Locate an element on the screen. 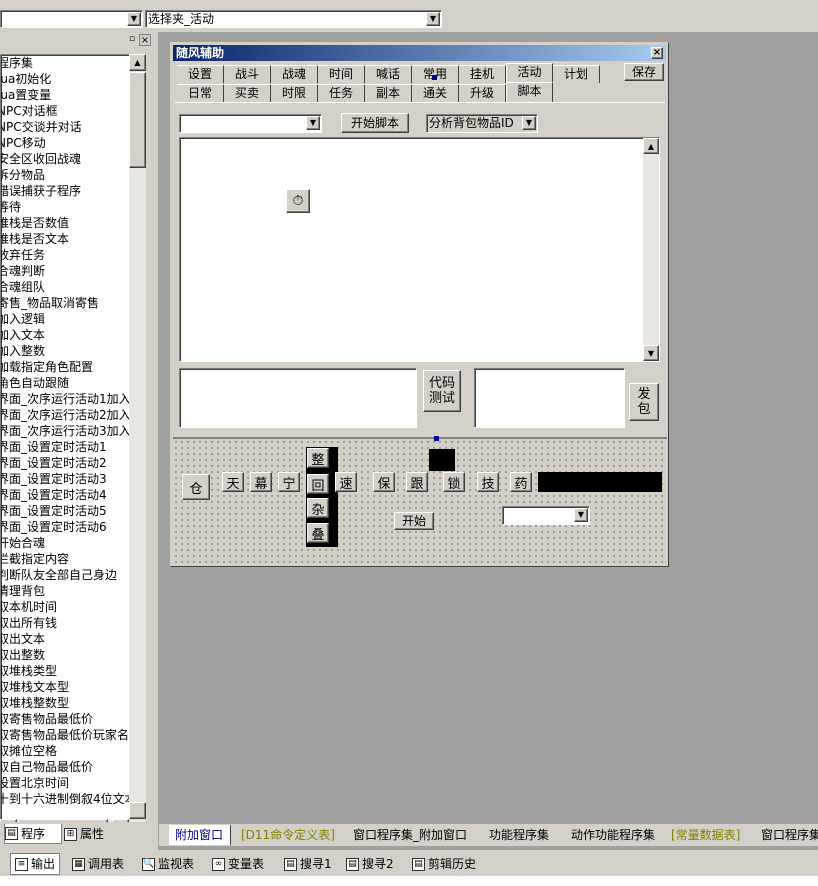 The image size is (818, 886). tree-item: 界面_设置定时活动1 is located at coordinates (73, 447).